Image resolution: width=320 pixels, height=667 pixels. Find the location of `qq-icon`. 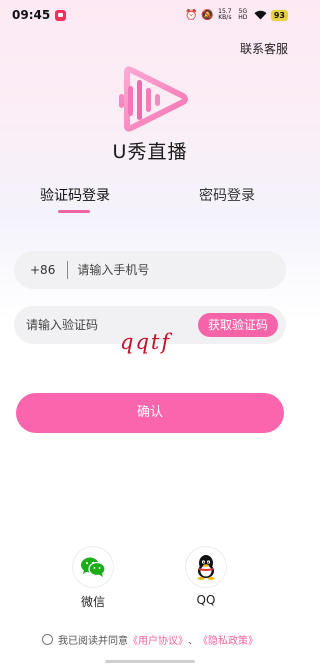

qq-icon is located at coordinates (206, 567).